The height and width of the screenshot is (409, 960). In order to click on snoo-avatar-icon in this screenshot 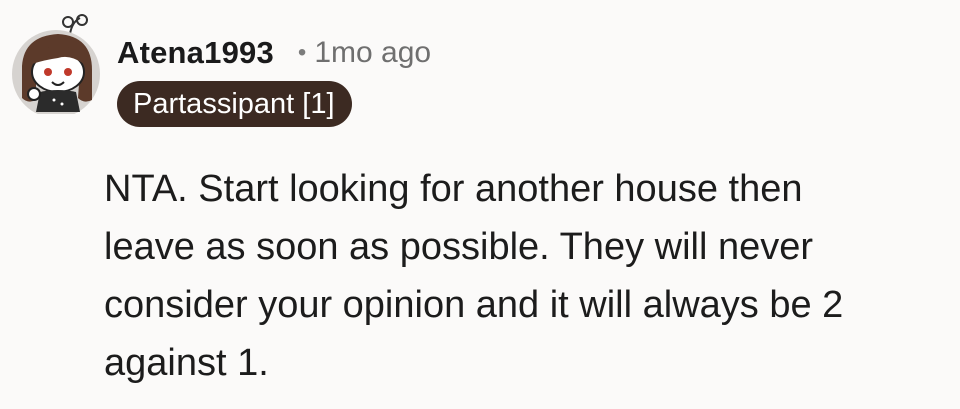, I will do `click(56, 64)`.